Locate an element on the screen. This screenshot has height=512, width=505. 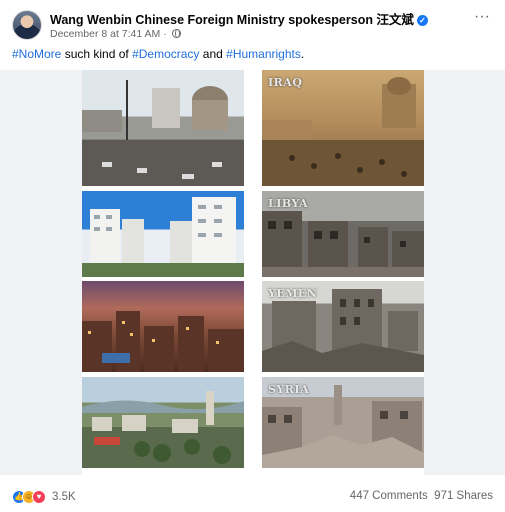
globe-icon is located at coordinates (176, 33).